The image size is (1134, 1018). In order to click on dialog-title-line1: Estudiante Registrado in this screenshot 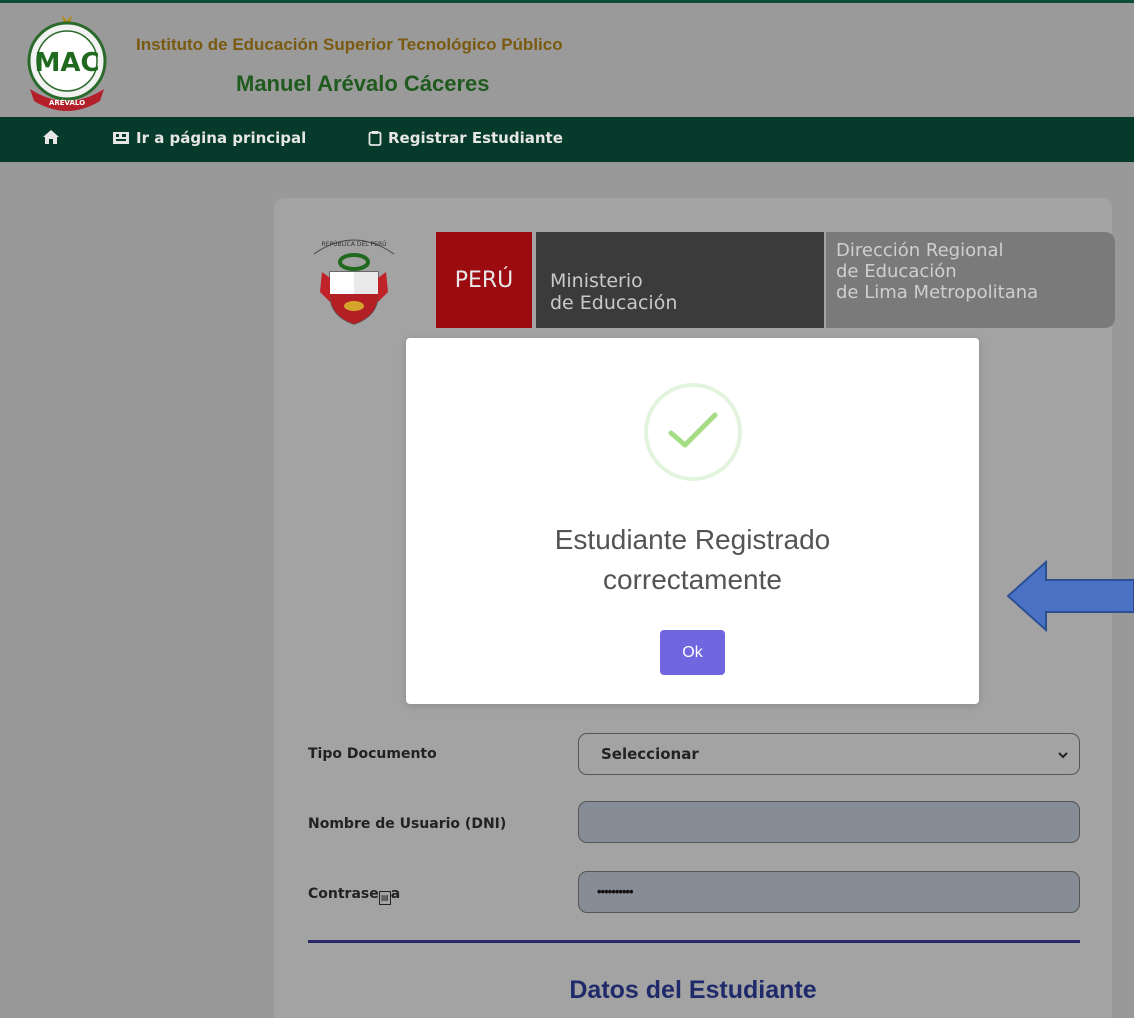, I will do `click(692, 539)`.